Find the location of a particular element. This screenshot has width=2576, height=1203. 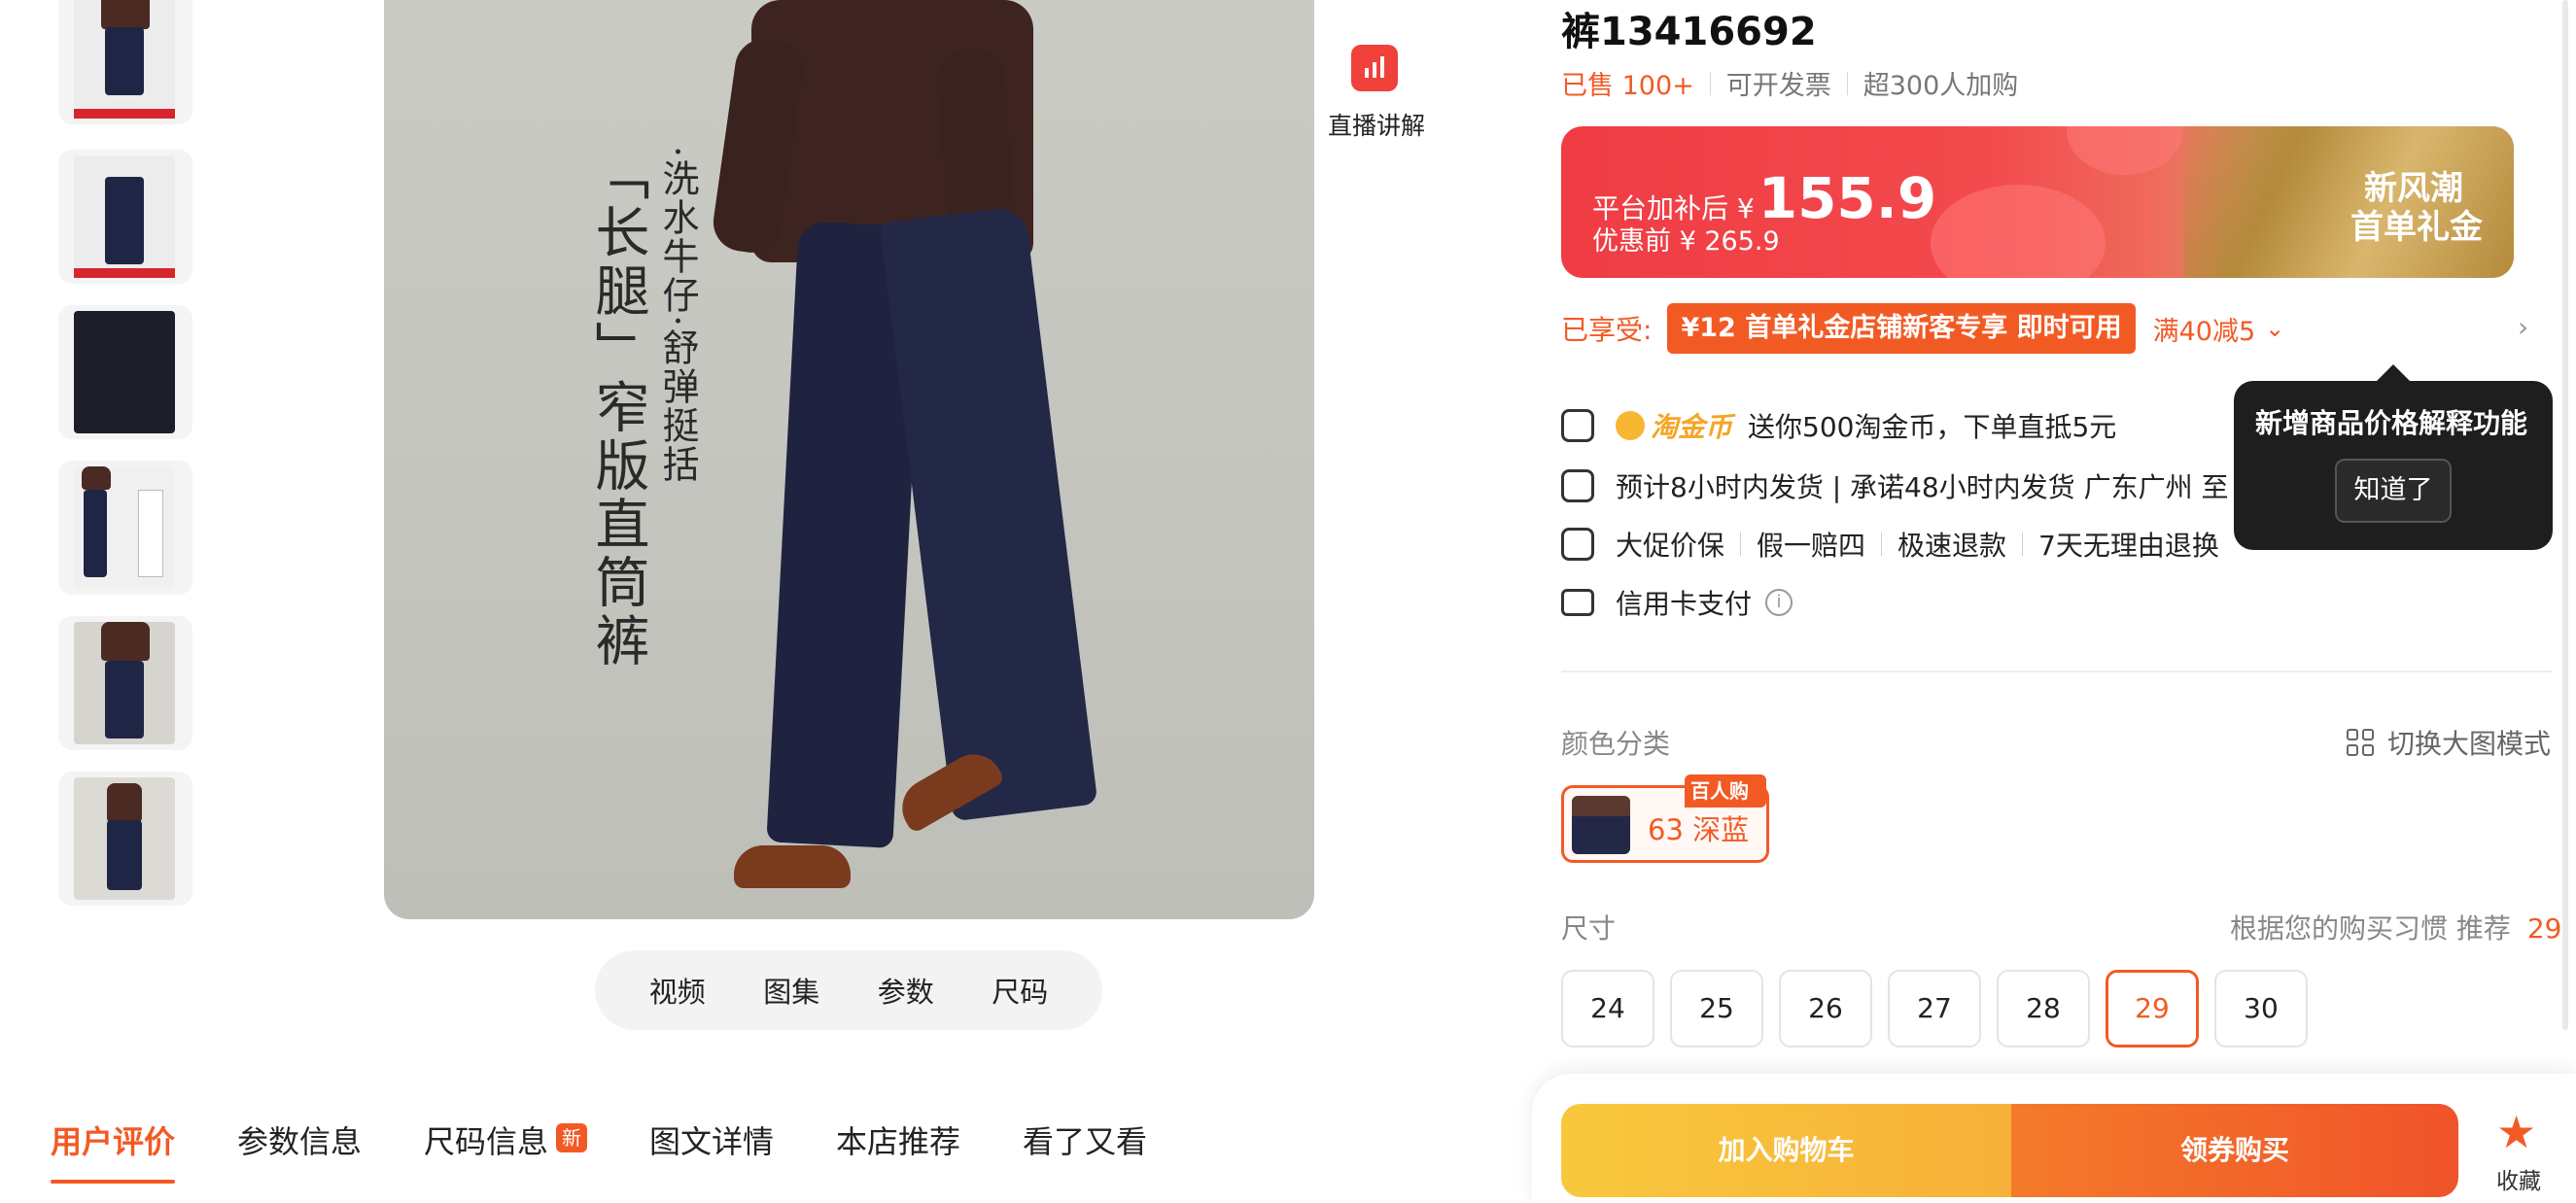

guarantee-fast-refund: 极速退款 is located at coordinates (1952, 546).